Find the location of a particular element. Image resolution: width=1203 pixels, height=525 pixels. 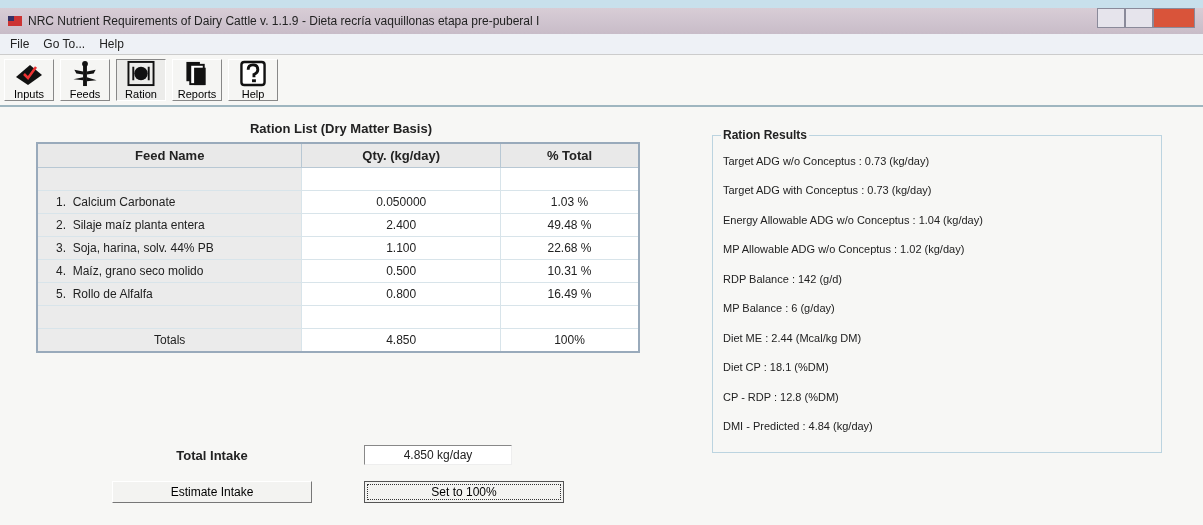

table-cell: 1. Calcium Carbonate is located at coordinates (169, 202).